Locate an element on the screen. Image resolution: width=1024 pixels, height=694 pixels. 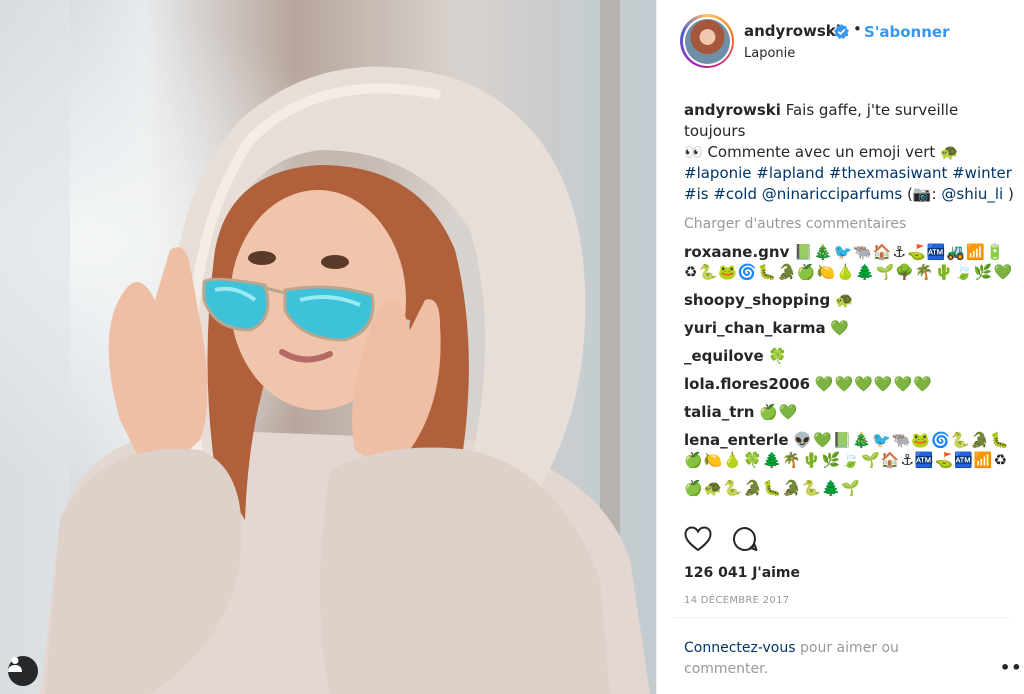
location-link: Laponie is located at coordinates (769, 53).